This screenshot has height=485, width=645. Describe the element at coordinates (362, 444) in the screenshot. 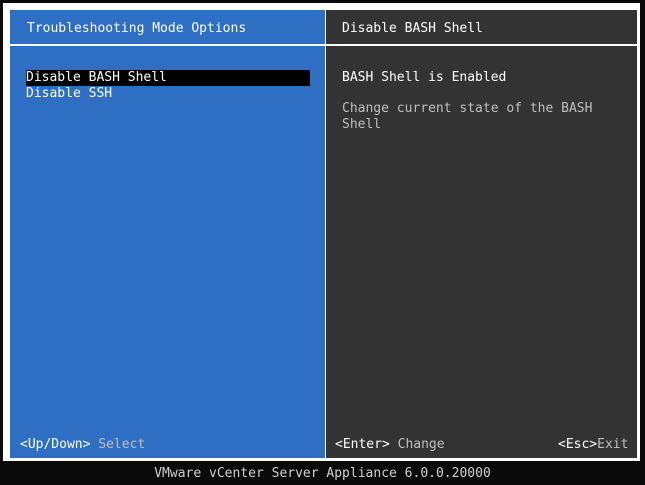

I see `enter-key-label: <Enter>` at that location.